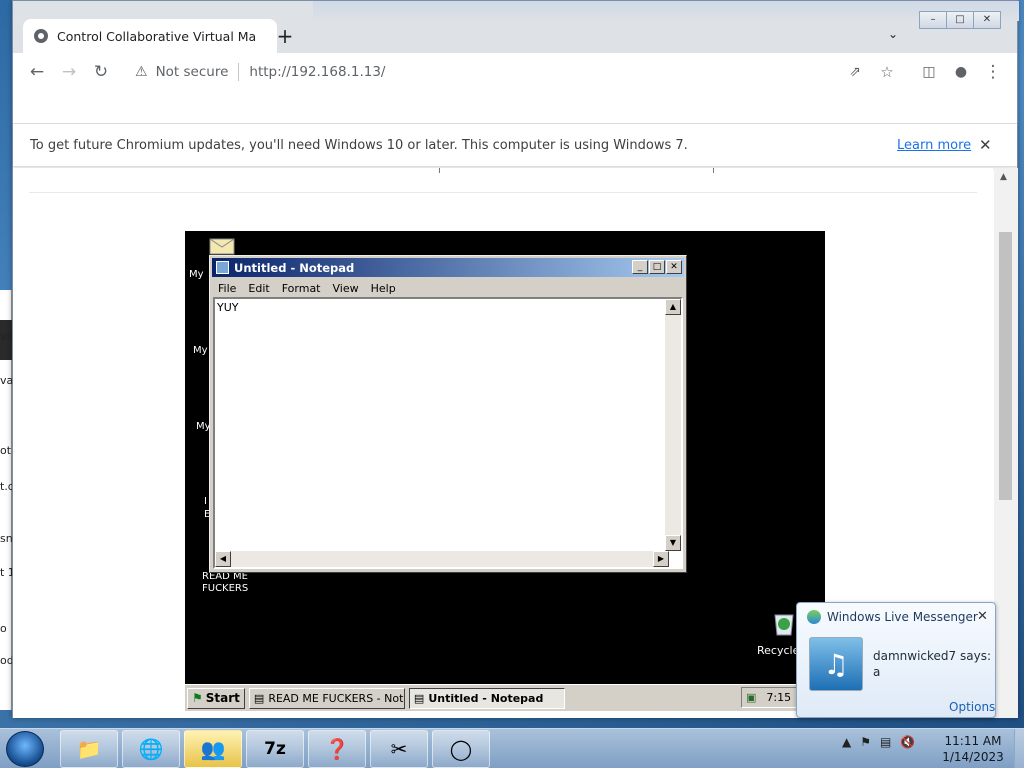 The image size is (1024, 768). Describe the element at coordinates (814, 617) in the screenshot. I see `messenger-icon` at that location.